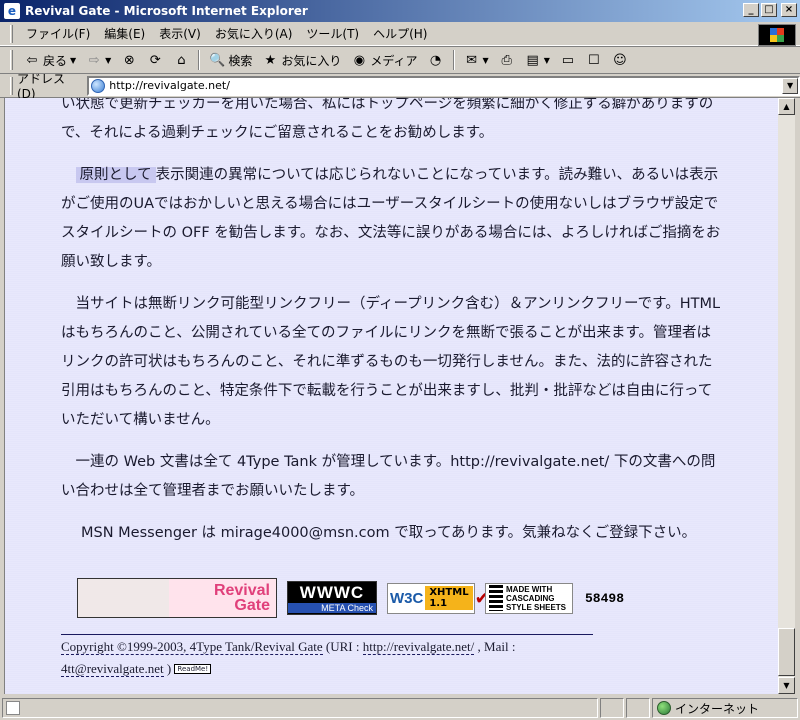 This screenshot has width=800, height=720. What do you see at coordinates (443, 85) in the screenshot?
I see `address-input: http://revivalgate.net/ ▼` at bounding box center [443, 85].